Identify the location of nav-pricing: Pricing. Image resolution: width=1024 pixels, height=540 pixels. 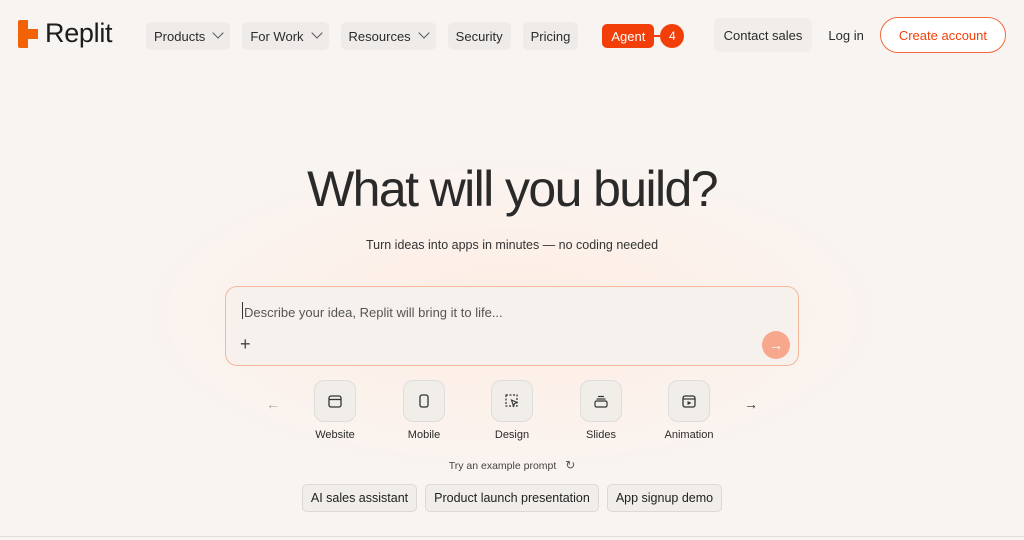
(550, 36).